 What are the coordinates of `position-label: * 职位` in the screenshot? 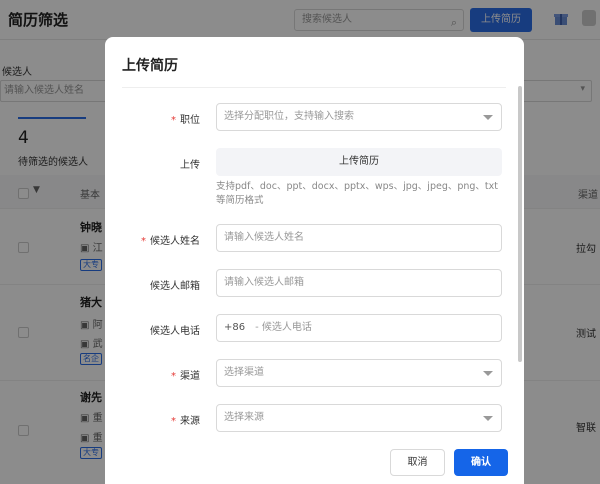 It's located at (185, 120).